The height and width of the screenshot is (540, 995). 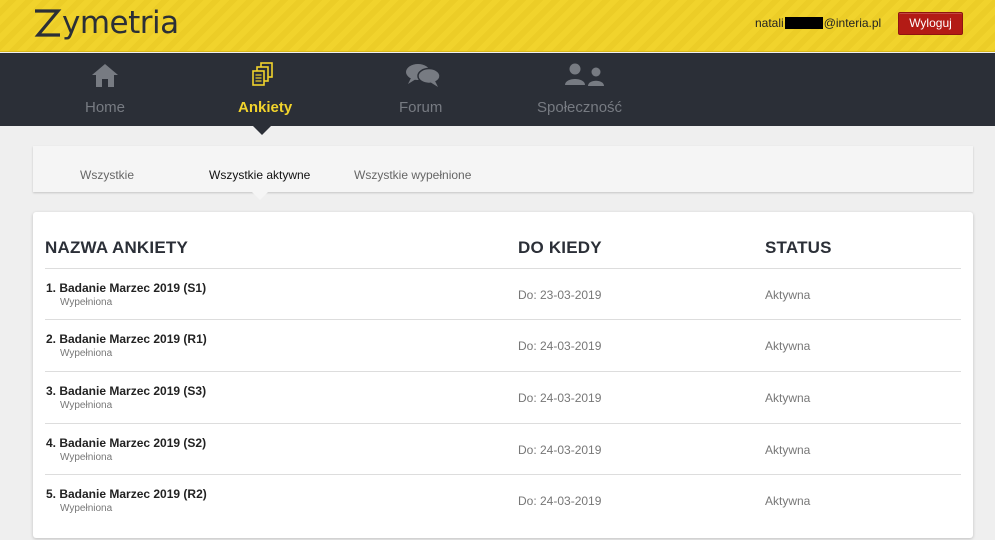 I want to click on survey-title: 1. Badanie Marzec 2019 (S1), so click(x=126, y=288).